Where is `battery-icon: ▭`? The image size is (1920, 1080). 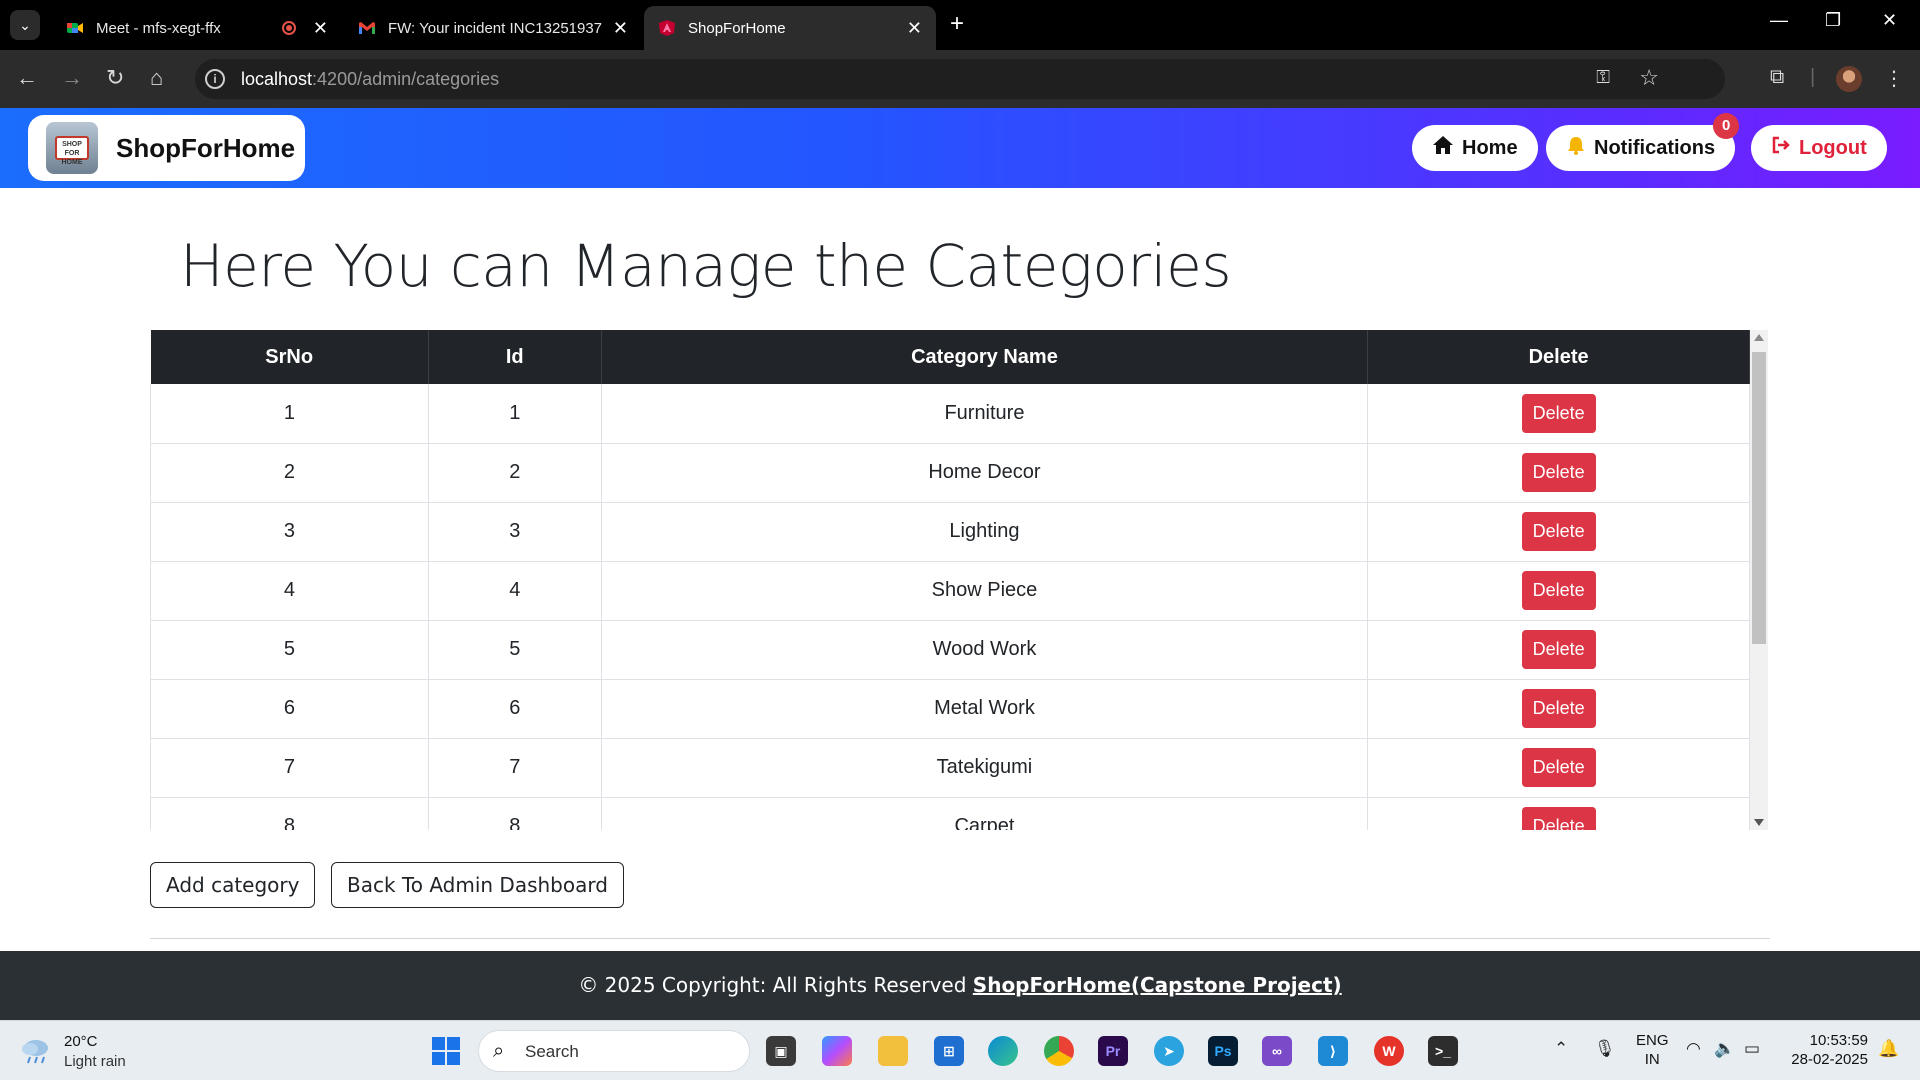
battery-icon: ▭ is located at coordinates (1752, 1049).